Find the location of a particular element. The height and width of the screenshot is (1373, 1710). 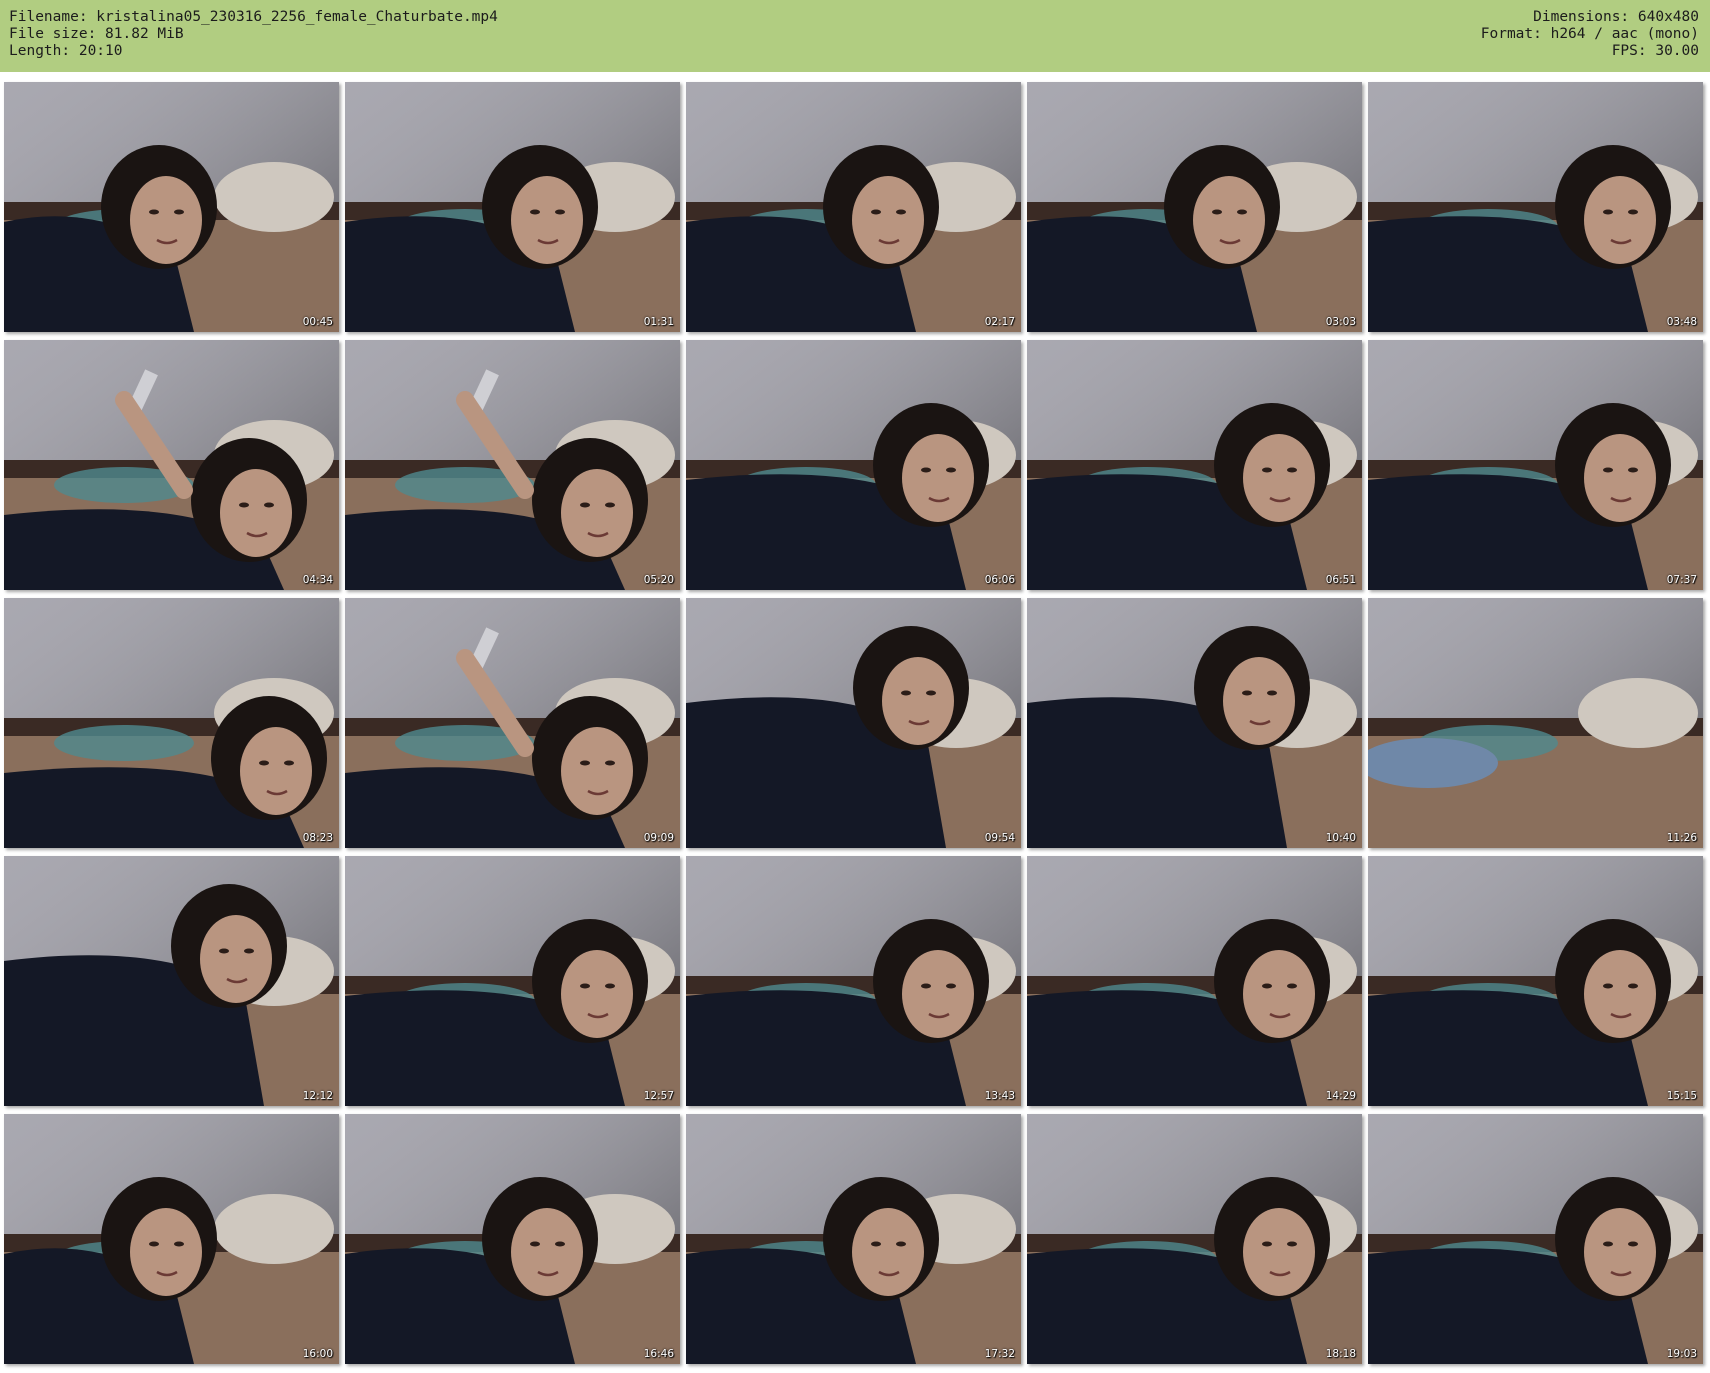

thumbnail-timestamp: 07:37 is located at coordinates (1681, 580).